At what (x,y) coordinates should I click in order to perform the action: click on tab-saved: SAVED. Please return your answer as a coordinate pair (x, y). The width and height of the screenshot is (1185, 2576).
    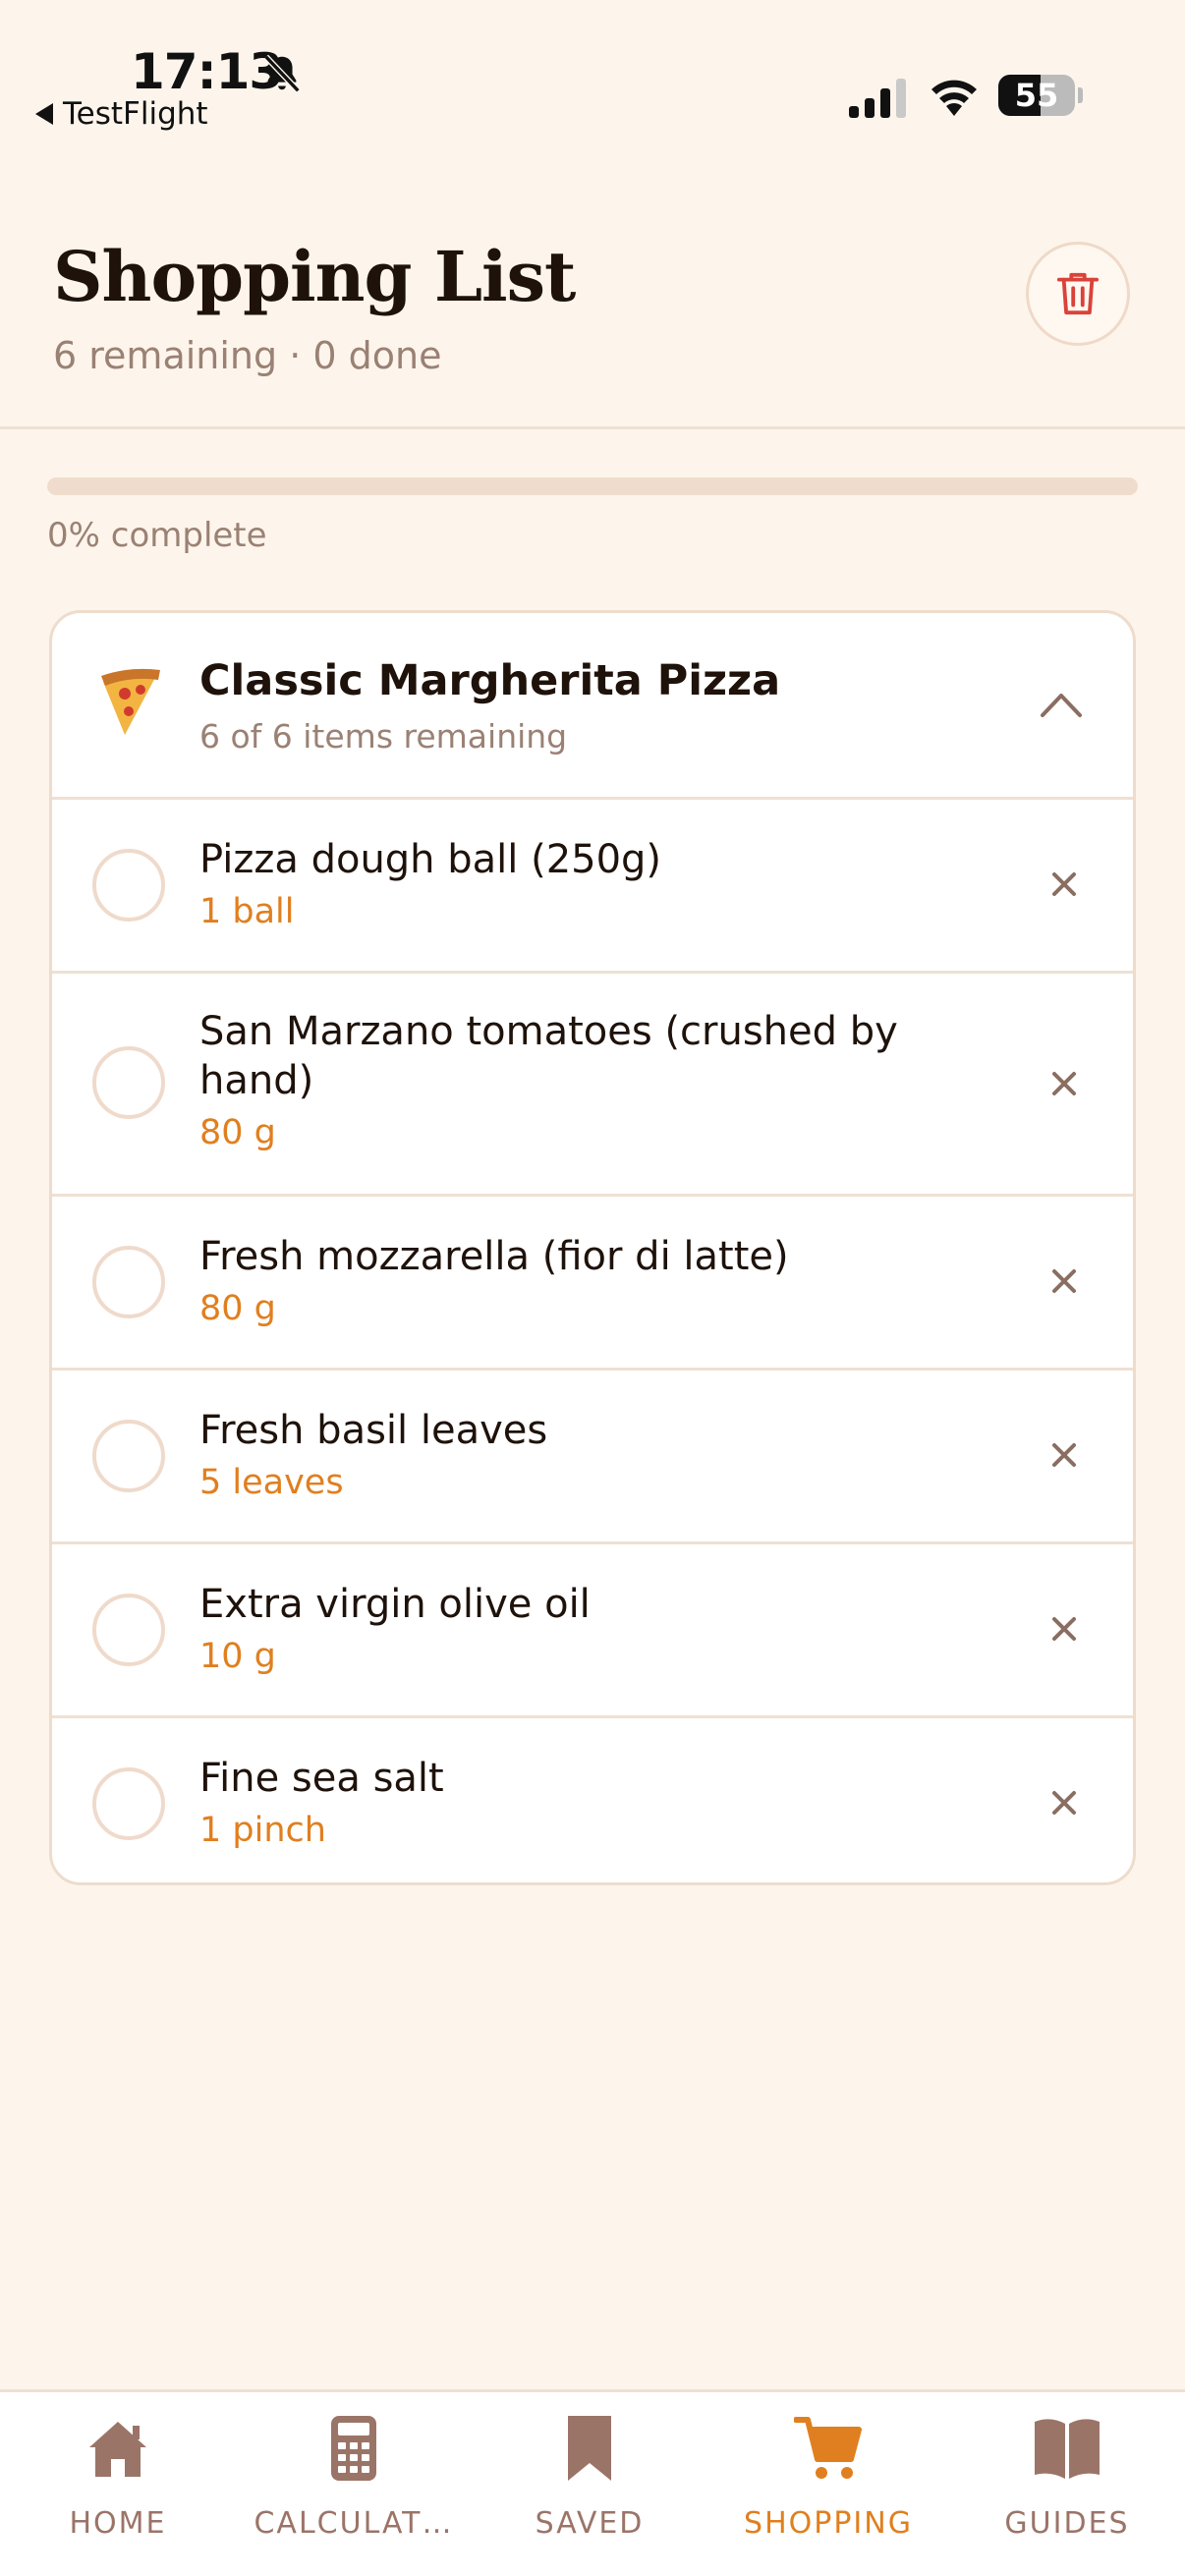
    Looking at the image, I should click on (590, 2484).